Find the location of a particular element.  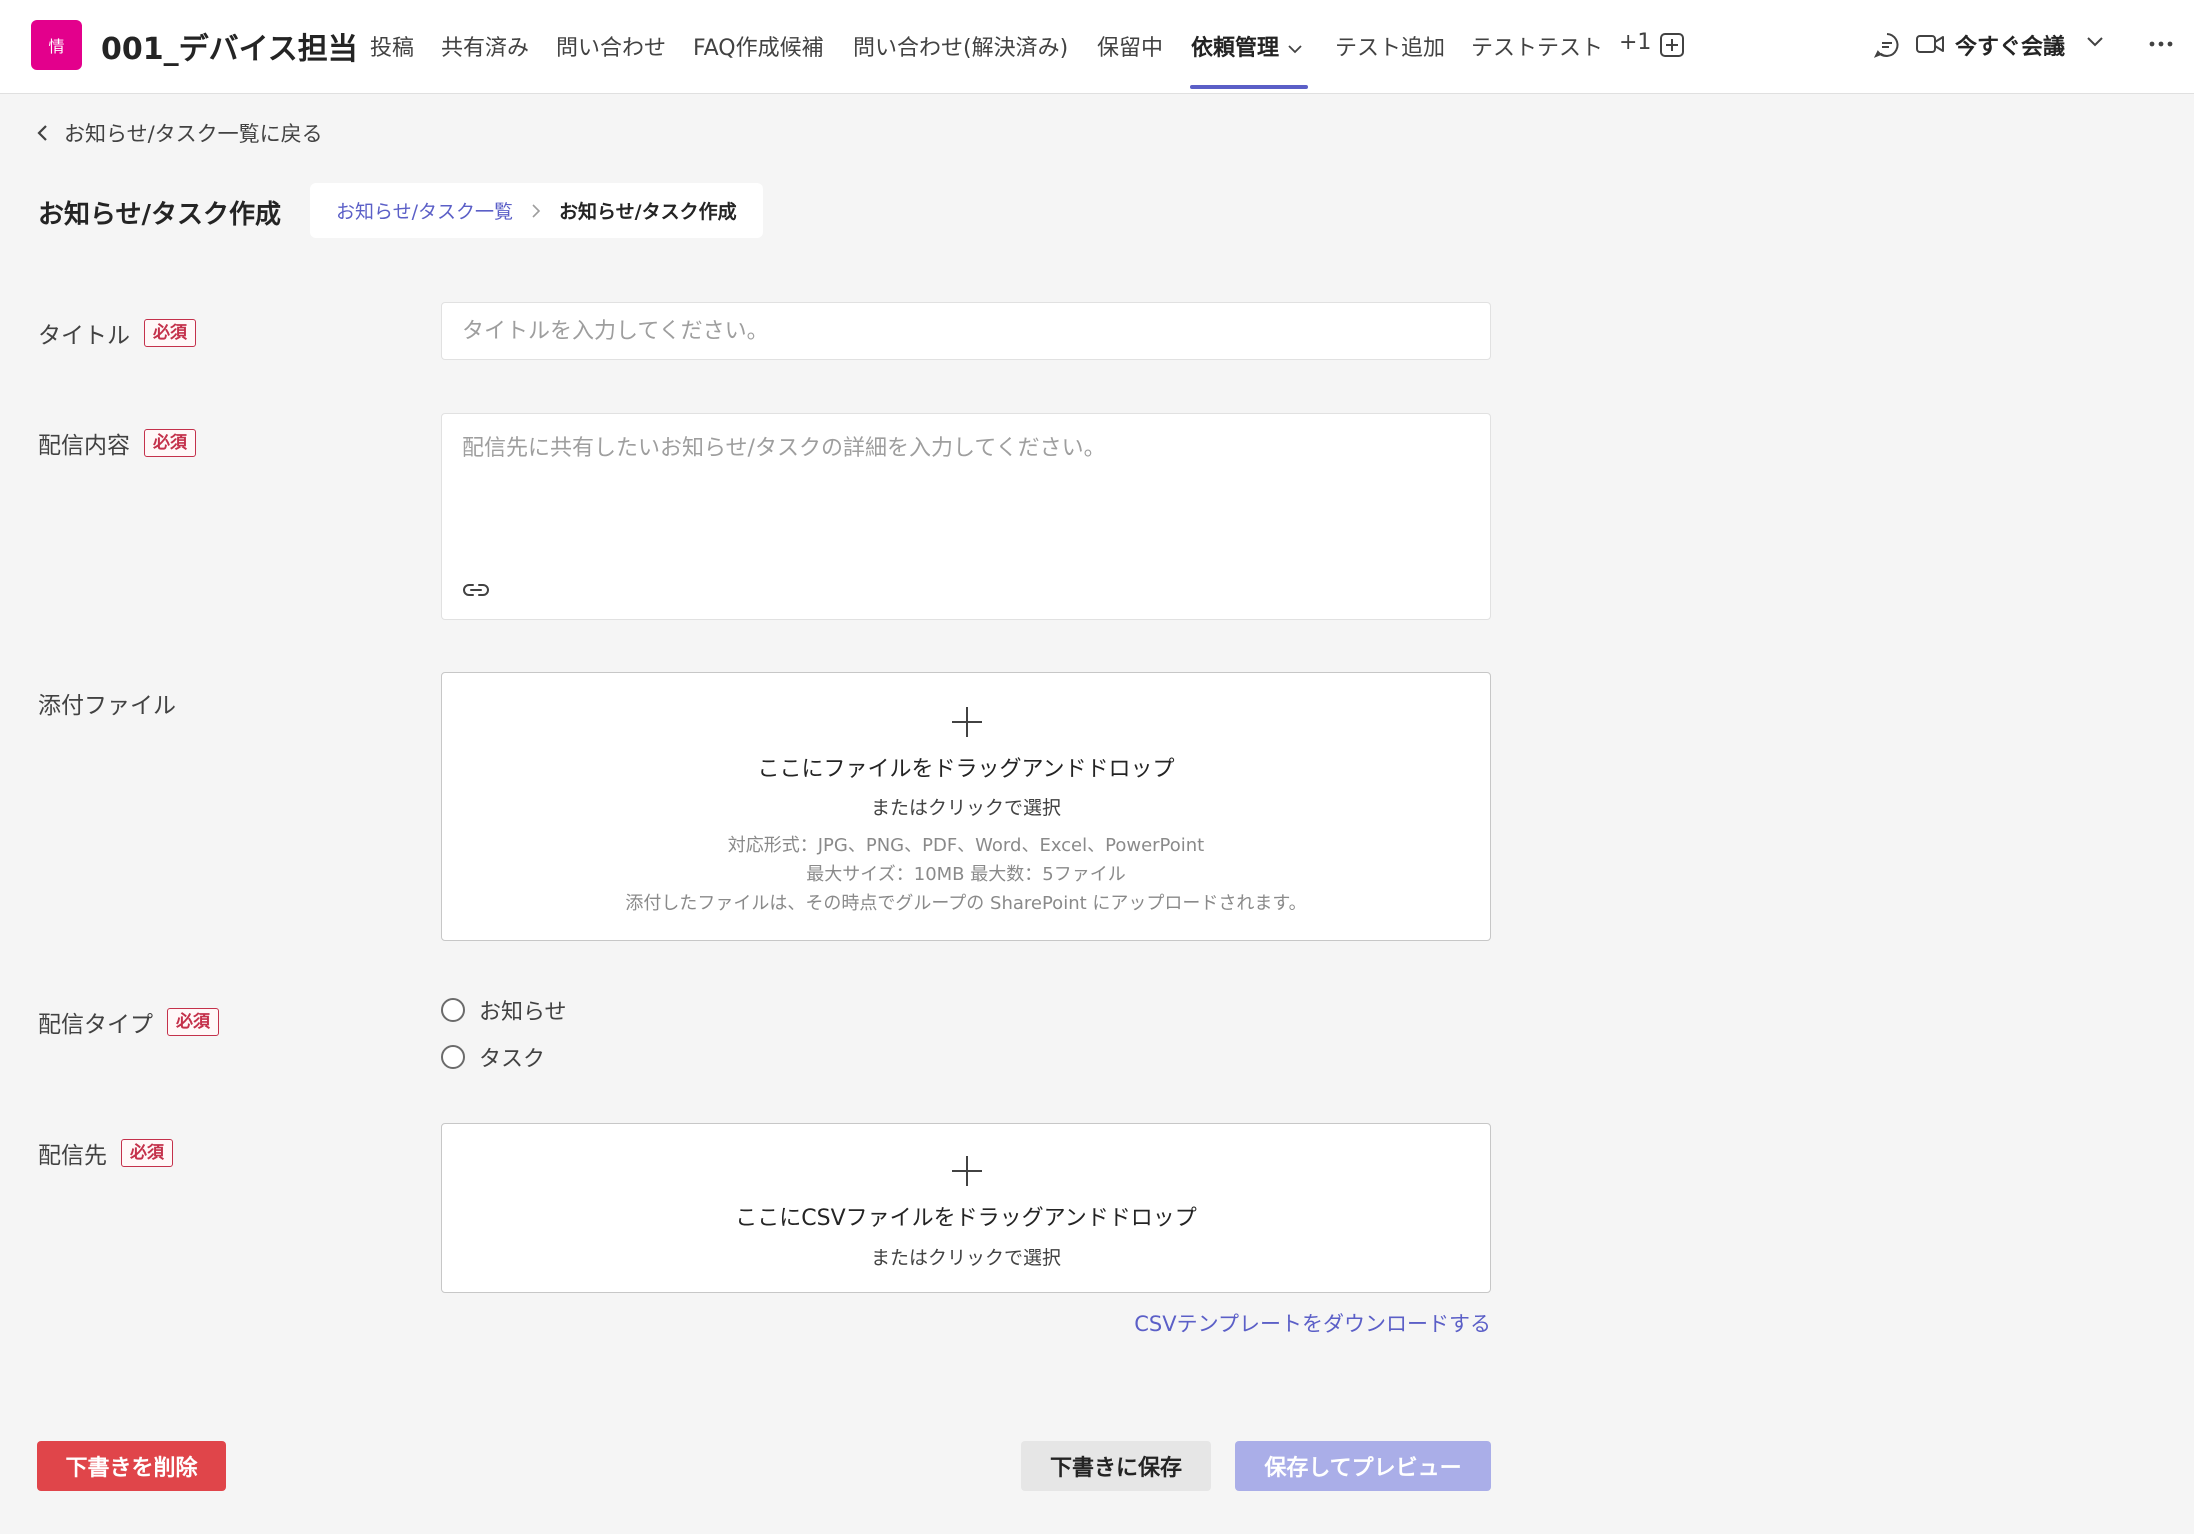

tab-shared: 共有済み is located at coordinates (485, 46).